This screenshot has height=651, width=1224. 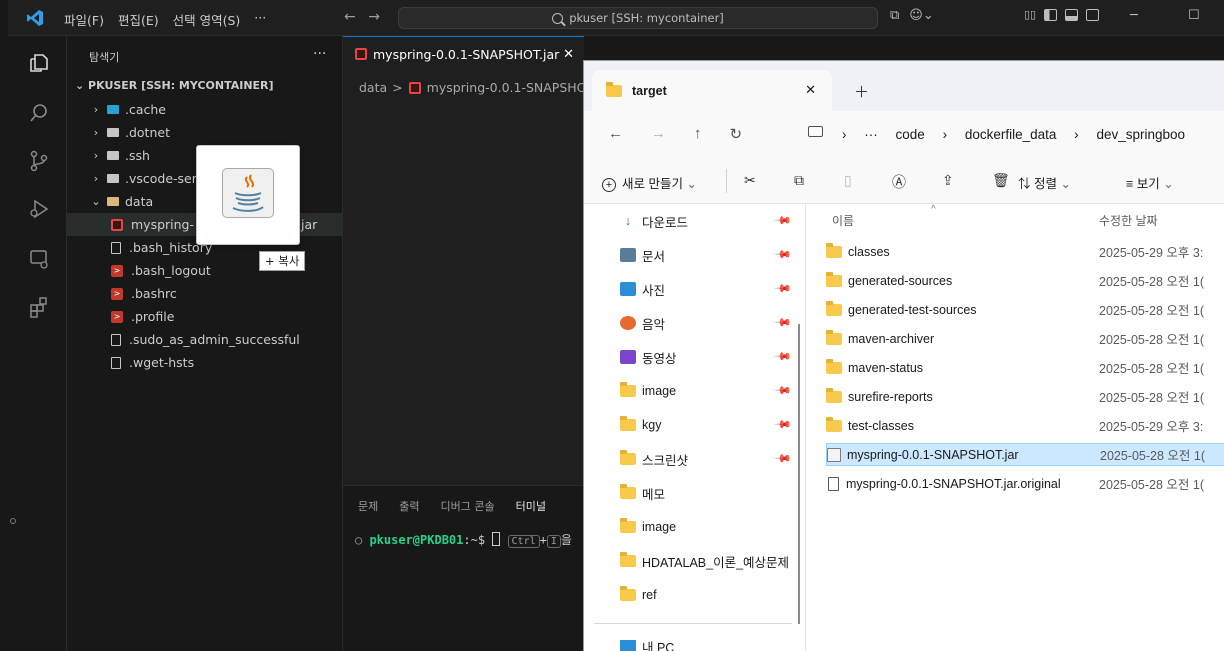 I want to click on tree-item-profile: > .profile, so click(x=205, y=316).